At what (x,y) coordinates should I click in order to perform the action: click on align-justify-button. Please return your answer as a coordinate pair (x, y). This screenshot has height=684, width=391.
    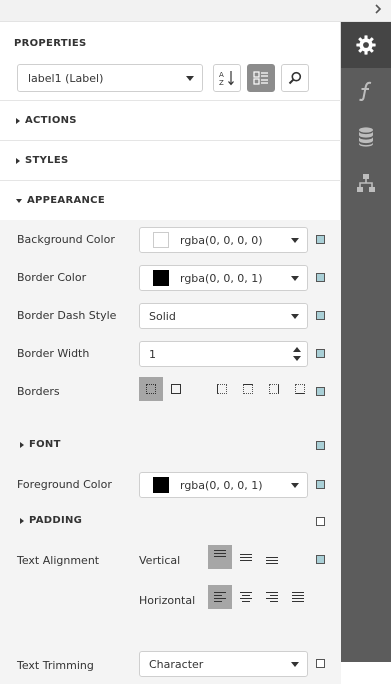
    Looking at the image, I should click on (298, 597).